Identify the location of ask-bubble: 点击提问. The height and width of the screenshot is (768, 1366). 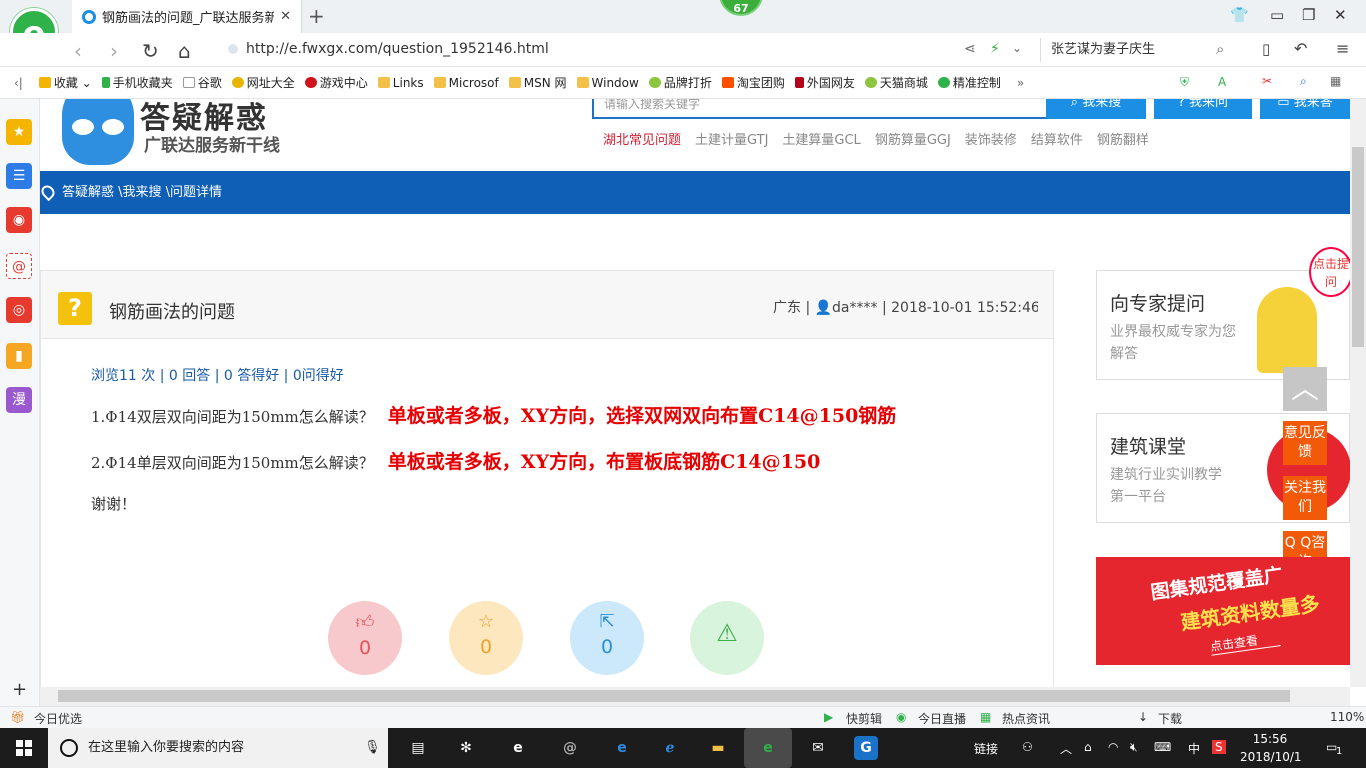
(1329, 272).